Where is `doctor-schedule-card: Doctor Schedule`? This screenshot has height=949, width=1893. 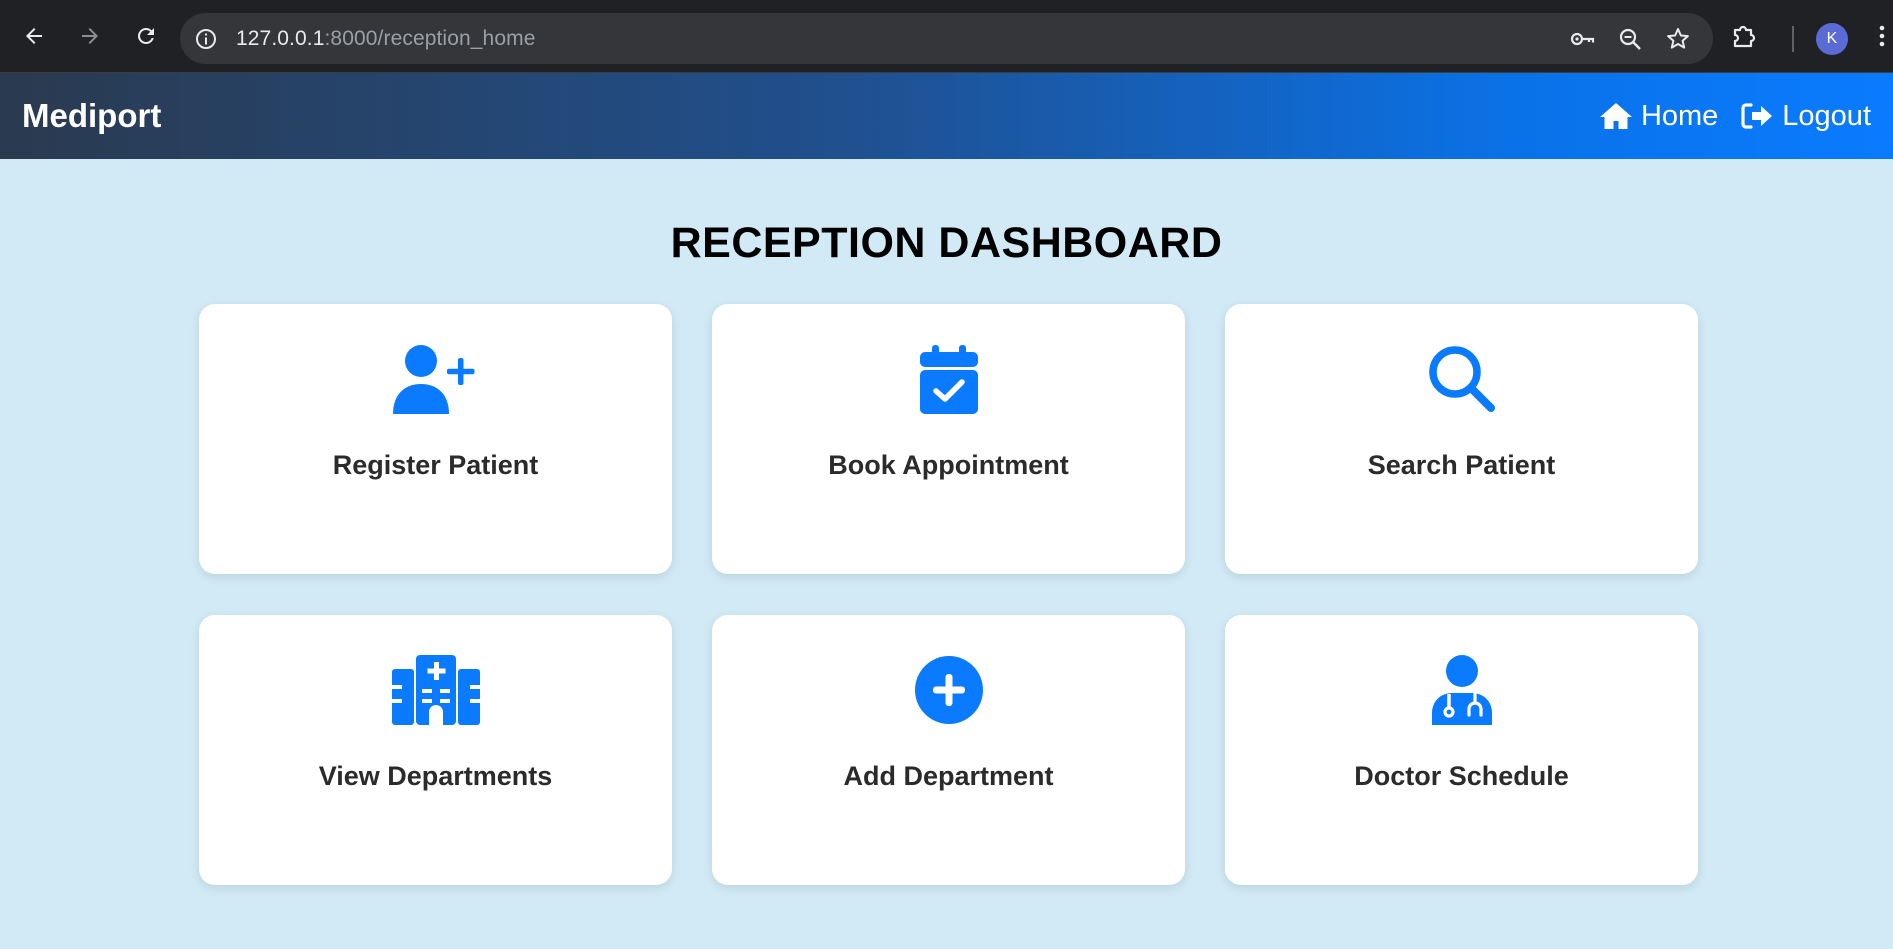 doctor-schedule-card: Doctor Schedule is located at coordinates (1461, 750).